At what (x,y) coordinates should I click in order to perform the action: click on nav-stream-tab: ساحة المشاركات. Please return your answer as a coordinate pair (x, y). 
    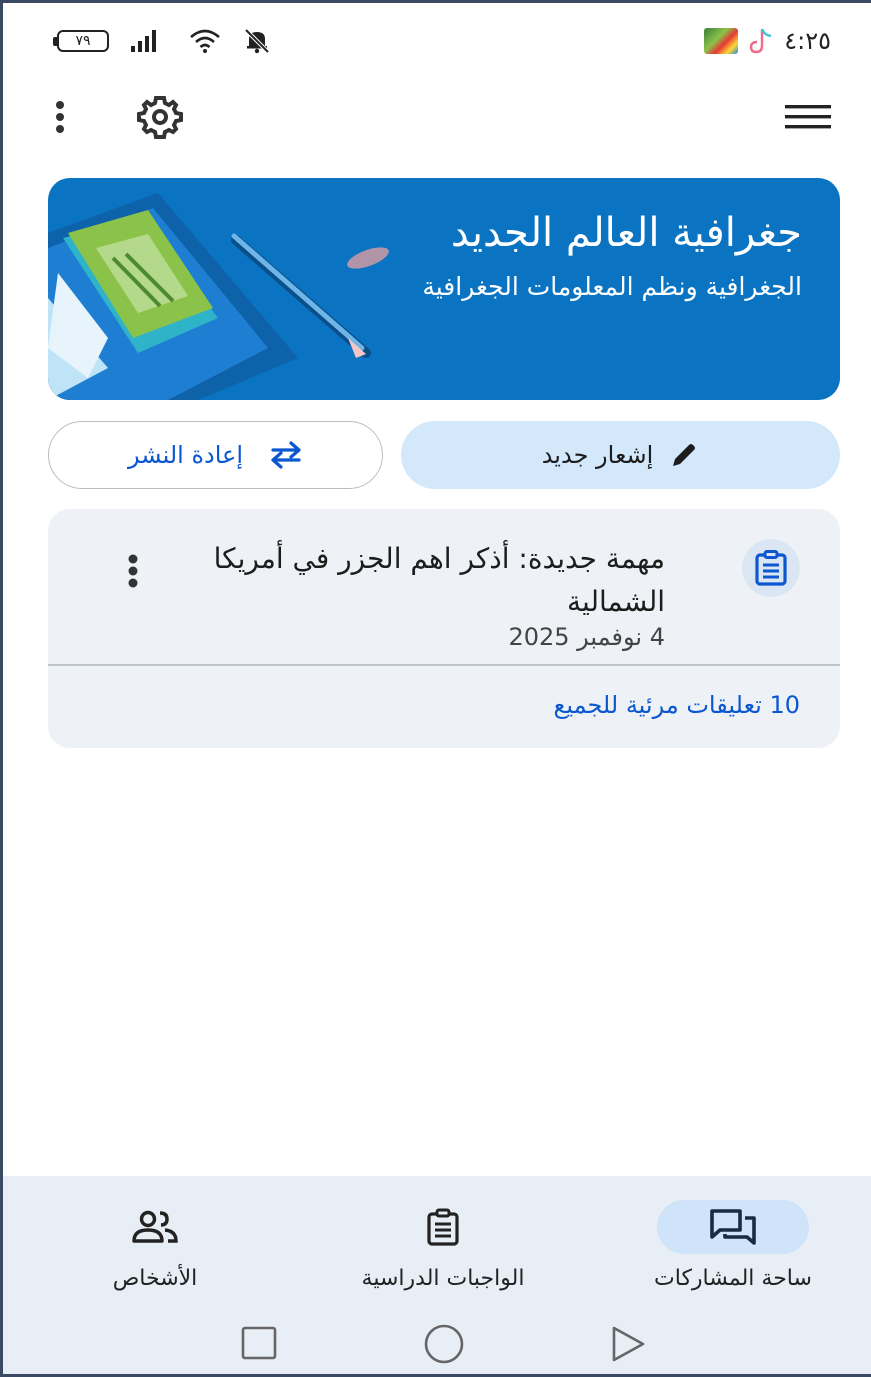
    Looking at the image, I should click on (733, 1245).